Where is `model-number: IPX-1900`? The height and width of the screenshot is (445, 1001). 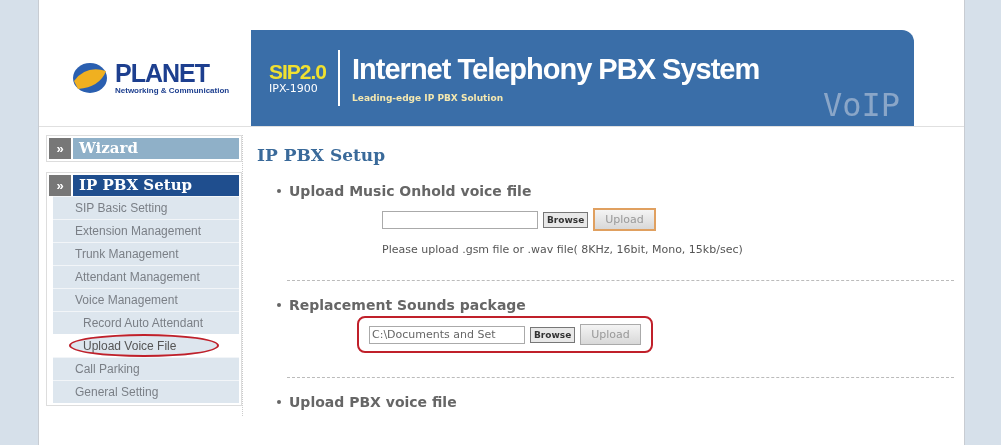 model-number: IPX-1900 is located at coordinates (294, 88).